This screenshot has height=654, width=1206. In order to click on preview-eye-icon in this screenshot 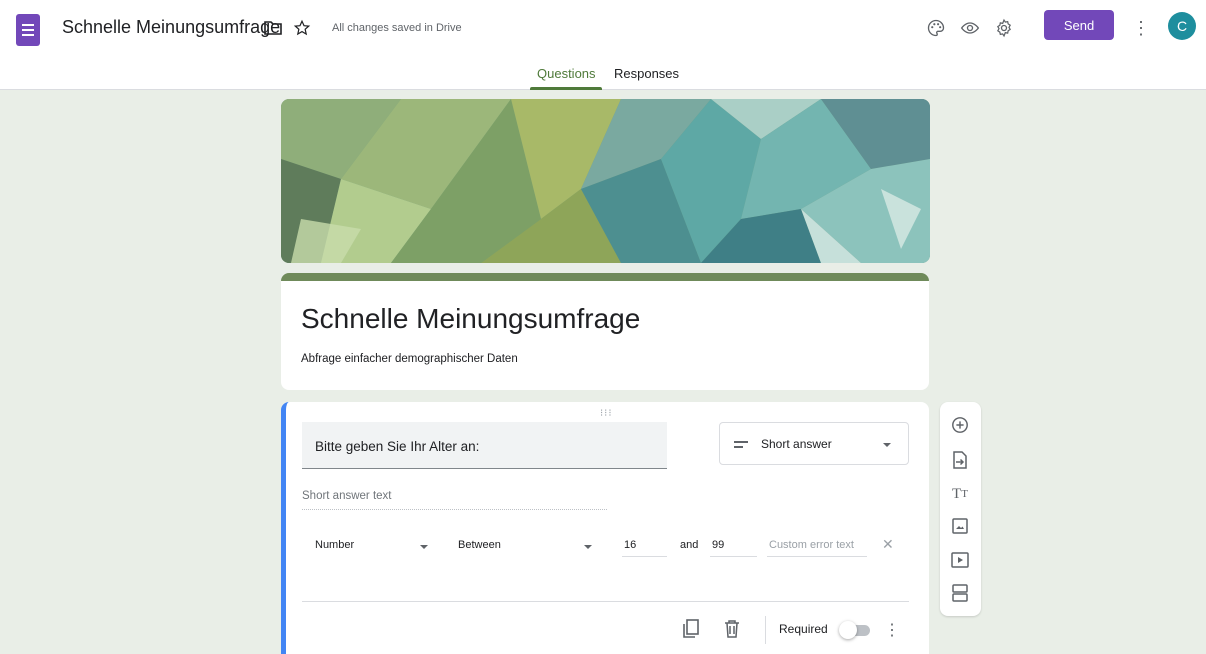, I will do `click(970, 28)`.